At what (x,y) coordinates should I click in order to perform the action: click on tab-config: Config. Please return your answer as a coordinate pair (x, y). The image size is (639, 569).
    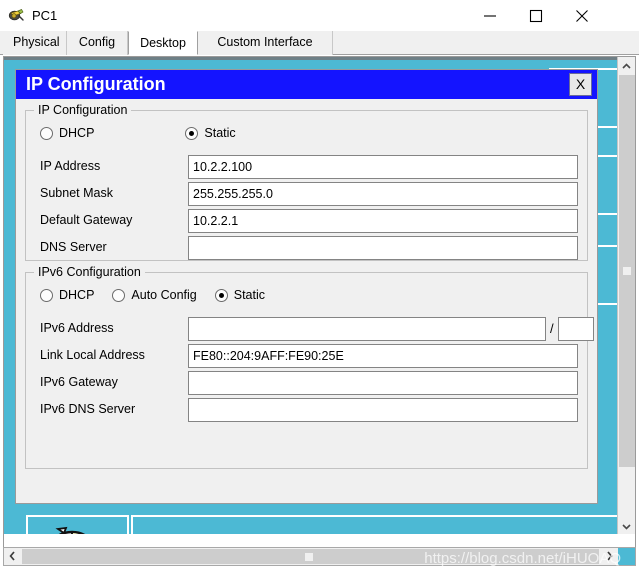
    Looking at the image, I should click on (97, 43).